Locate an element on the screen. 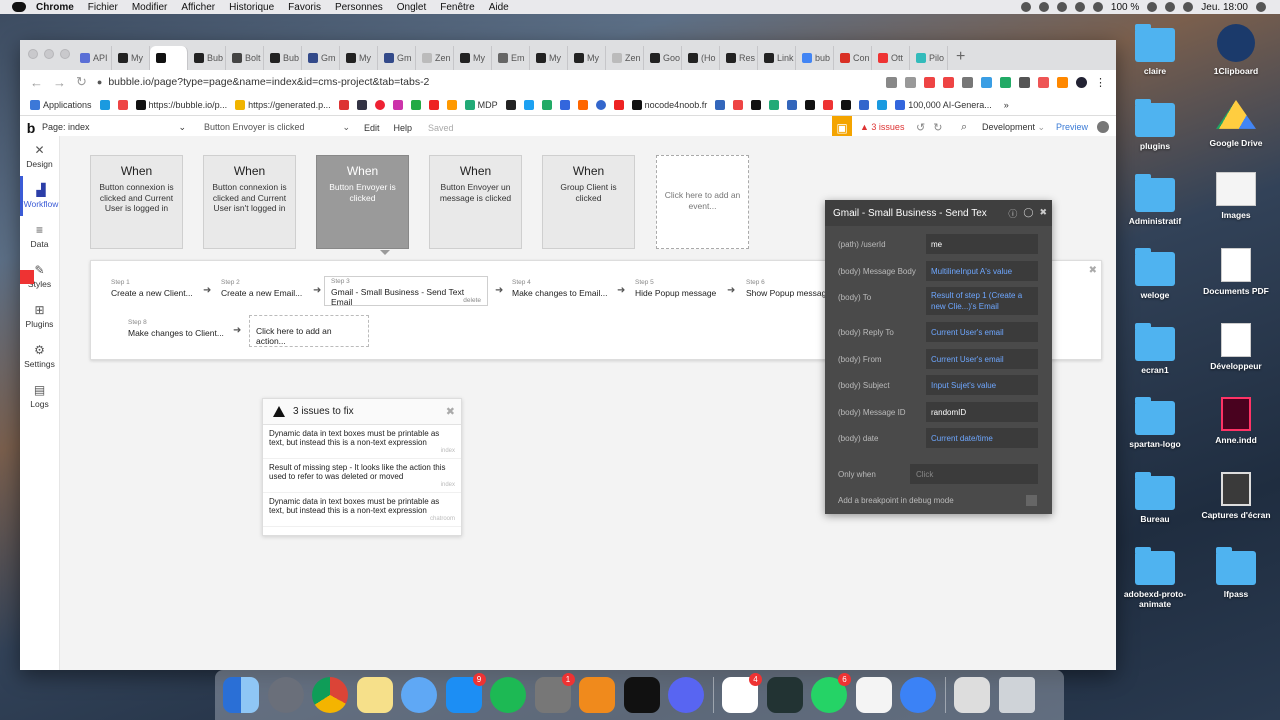  property-field: randomID is located at coordinates (982, 411).